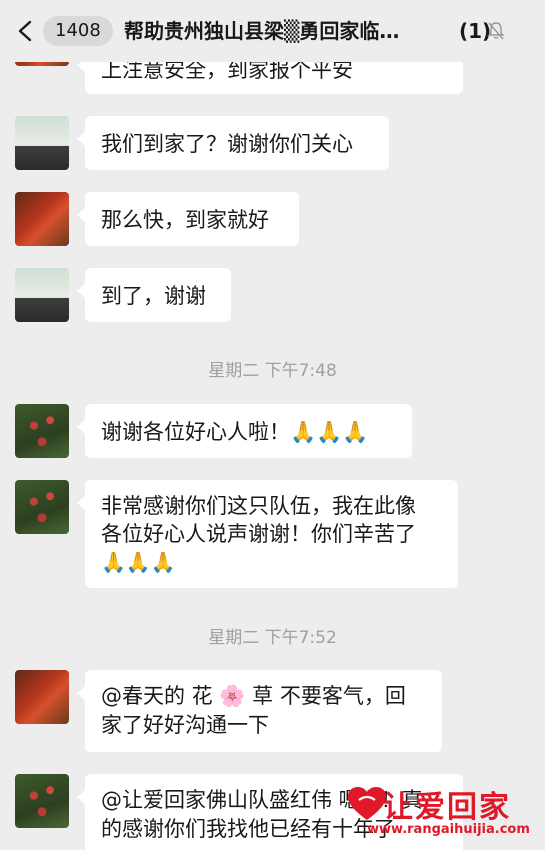 This screenshot has height=850, width=545. Describe the element at coordinates (258, 506) in the screenshot. I see `message-text-line: 非常感谢你们这只队伍，我在此像` at that location.